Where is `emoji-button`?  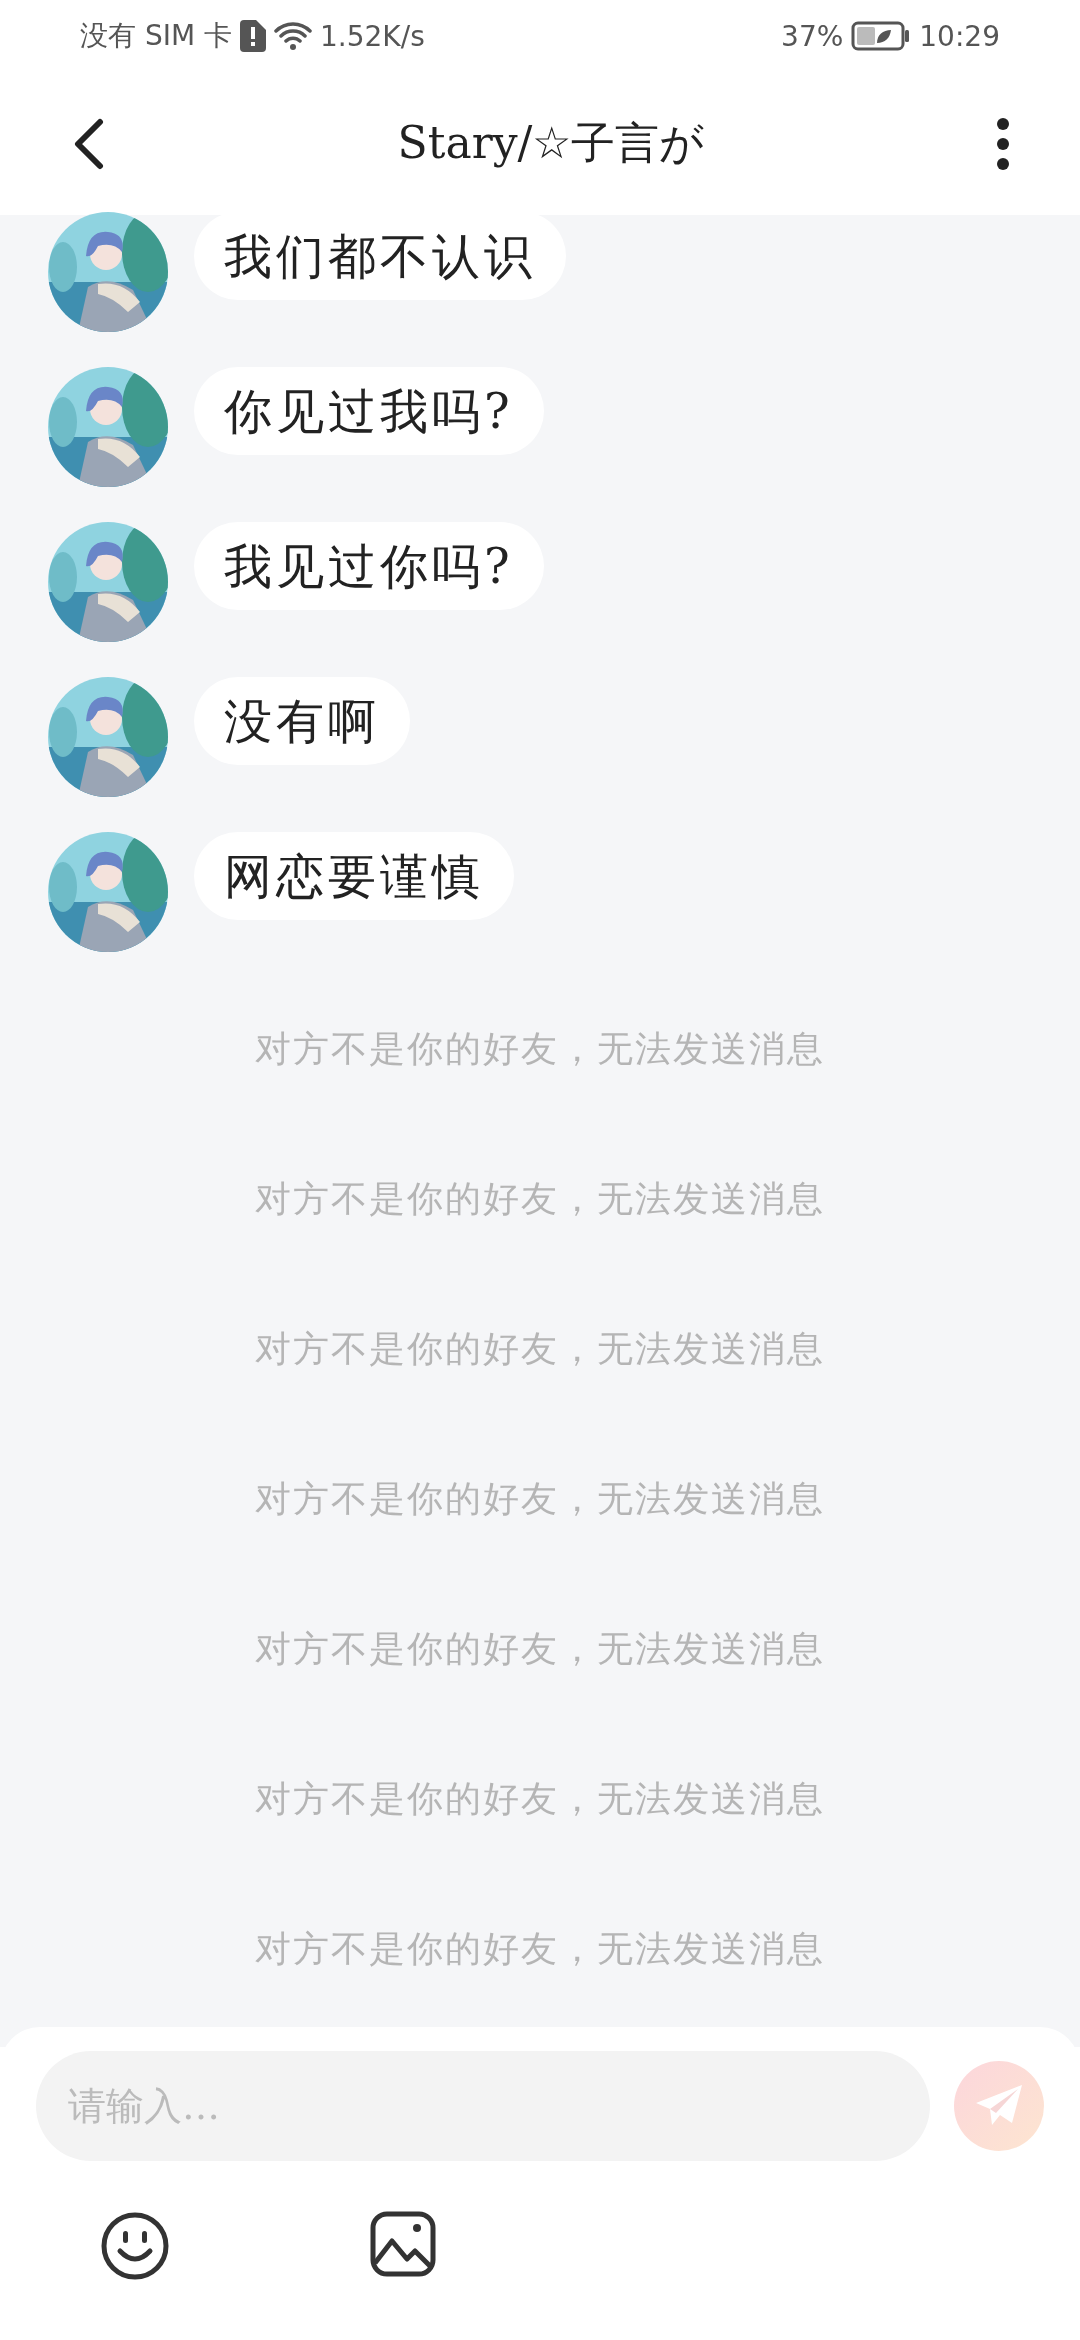 emoji-button is located at coordinates (135, 2246).